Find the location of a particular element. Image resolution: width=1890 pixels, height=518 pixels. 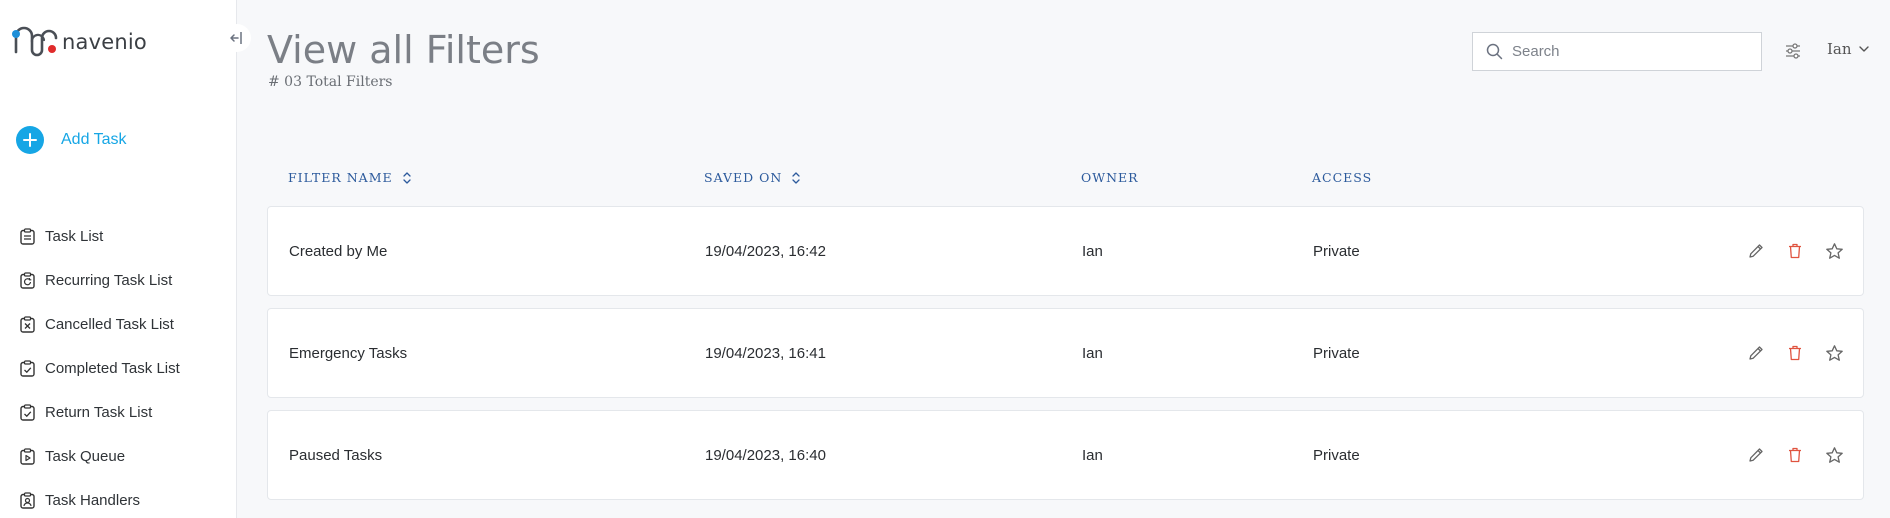

column-header-label: ACCESS is located at coordinates (1342, 177).